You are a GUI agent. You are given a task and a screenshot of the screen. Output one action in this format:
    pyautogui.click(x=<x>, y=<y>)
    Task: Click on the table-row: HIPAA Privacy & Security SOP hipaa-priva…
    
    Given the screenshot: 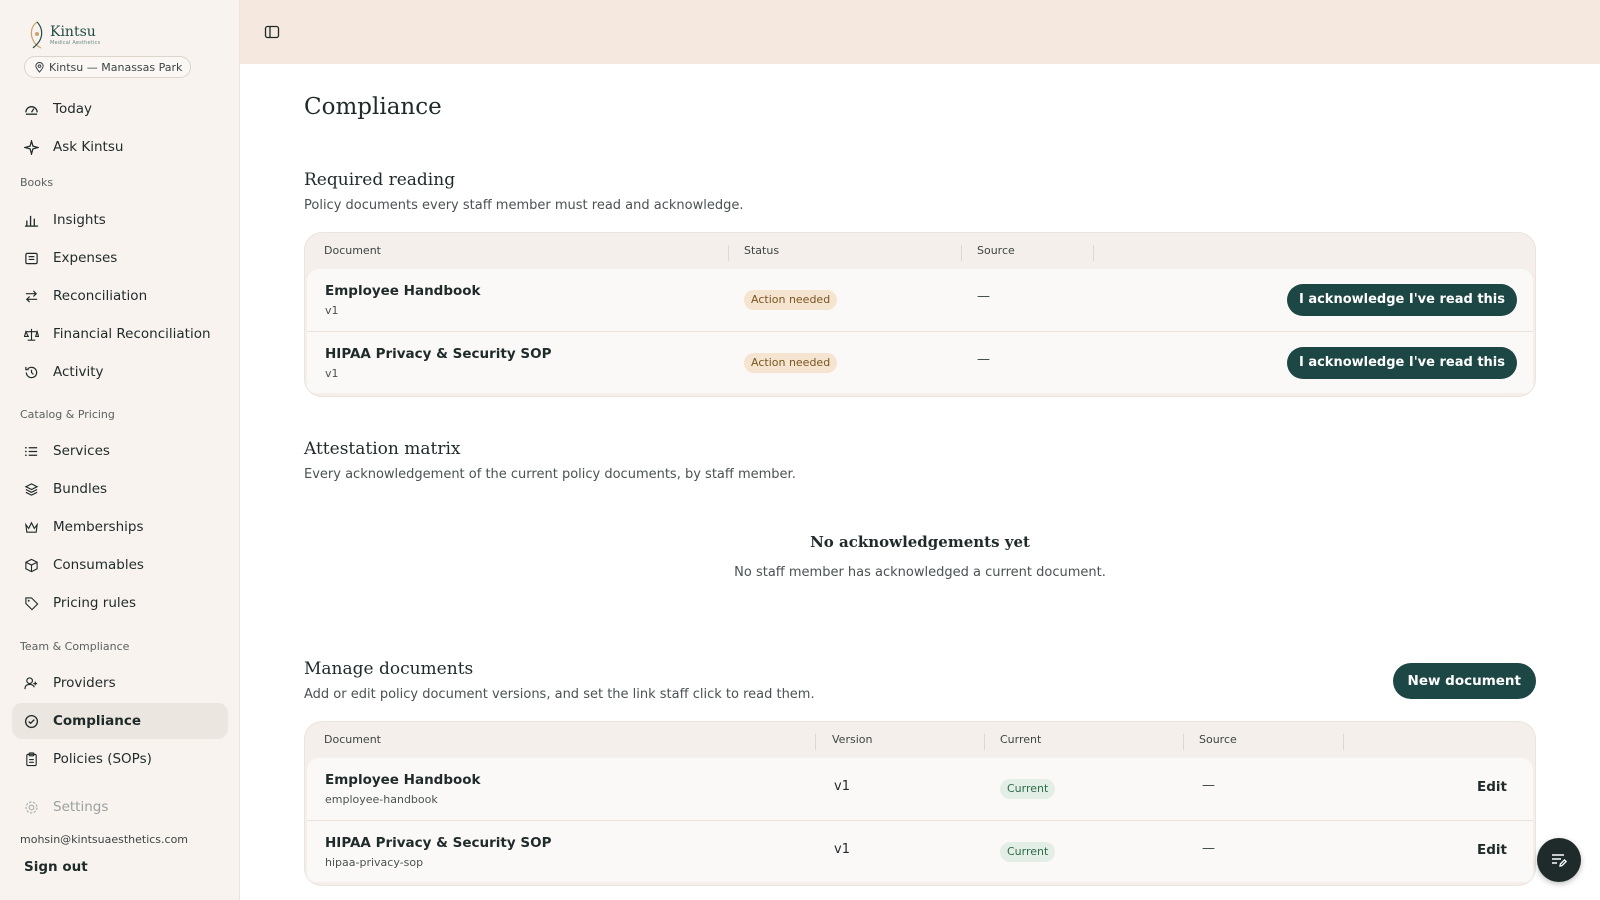 What is the action you would take?
    pyautogui.click(x=920, y=851)
    